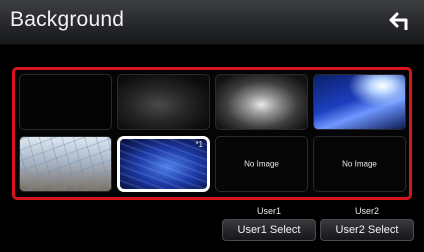 This screenshot has height=252, width=424. Describe the element at coordinates (163, 102) in the screenshot. I see `background-thumbnail-smoke` at that location.